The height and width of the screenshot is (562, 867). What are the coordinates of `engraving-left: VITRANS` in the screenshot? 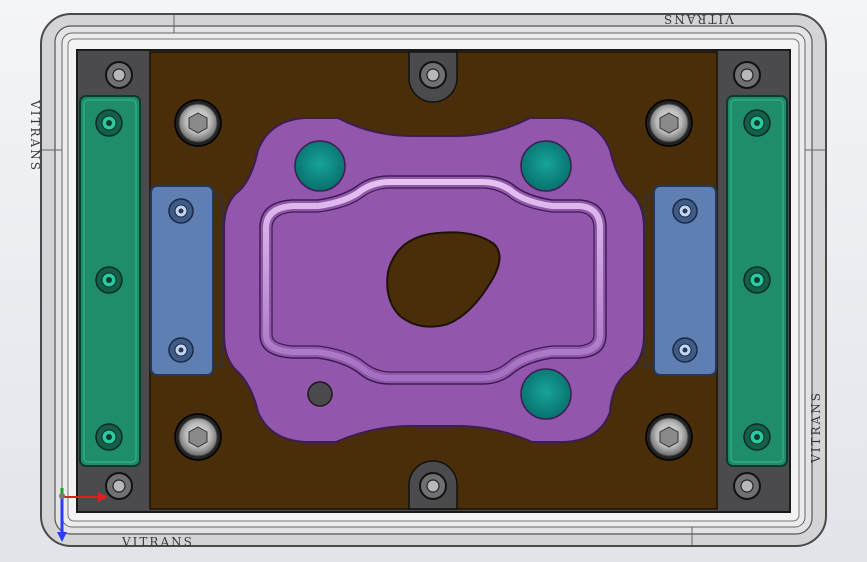 It's located at (34, 136).